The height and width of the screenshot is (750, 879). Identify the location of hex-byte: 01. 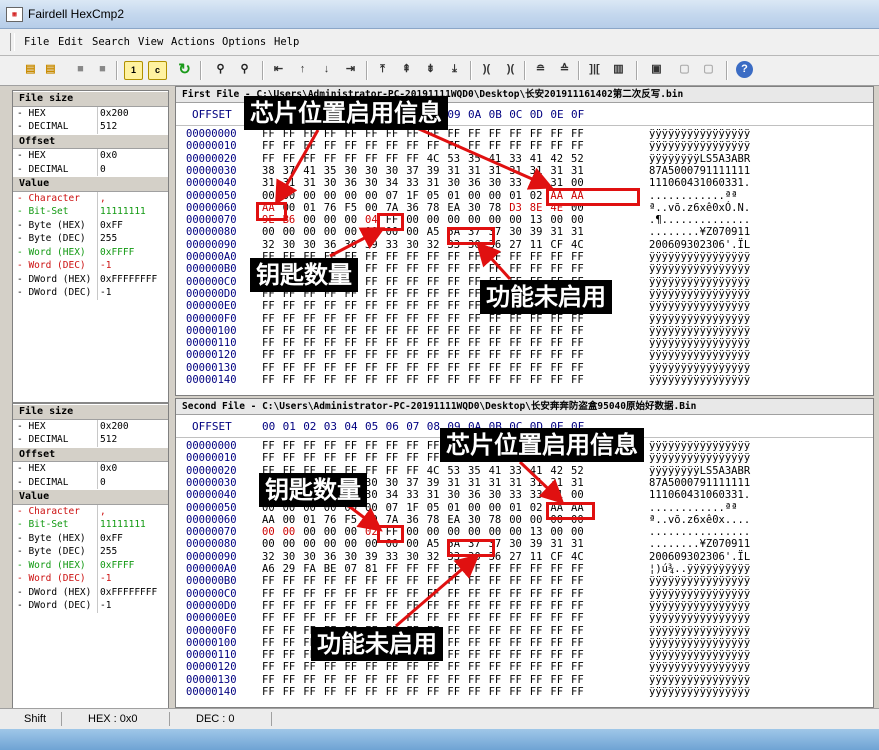
(312, 208).